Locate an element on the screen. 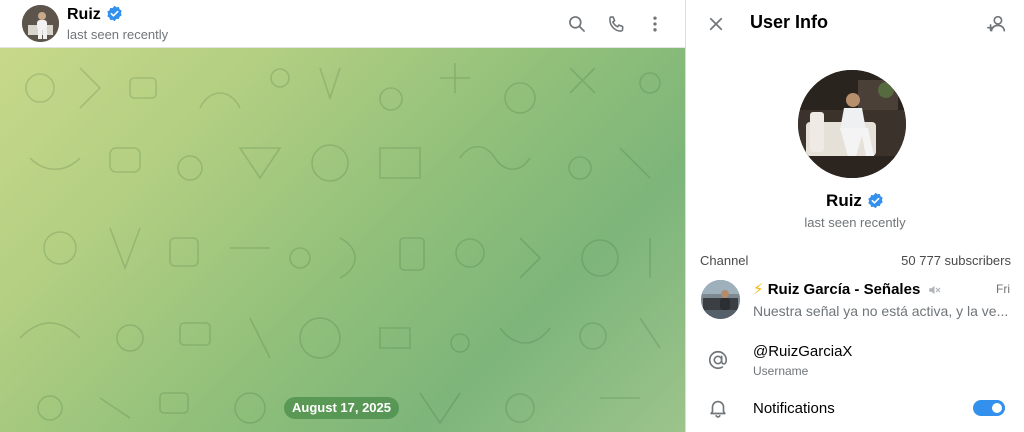  chat-title-text: Ruiz is located at coordinates (84, 14).